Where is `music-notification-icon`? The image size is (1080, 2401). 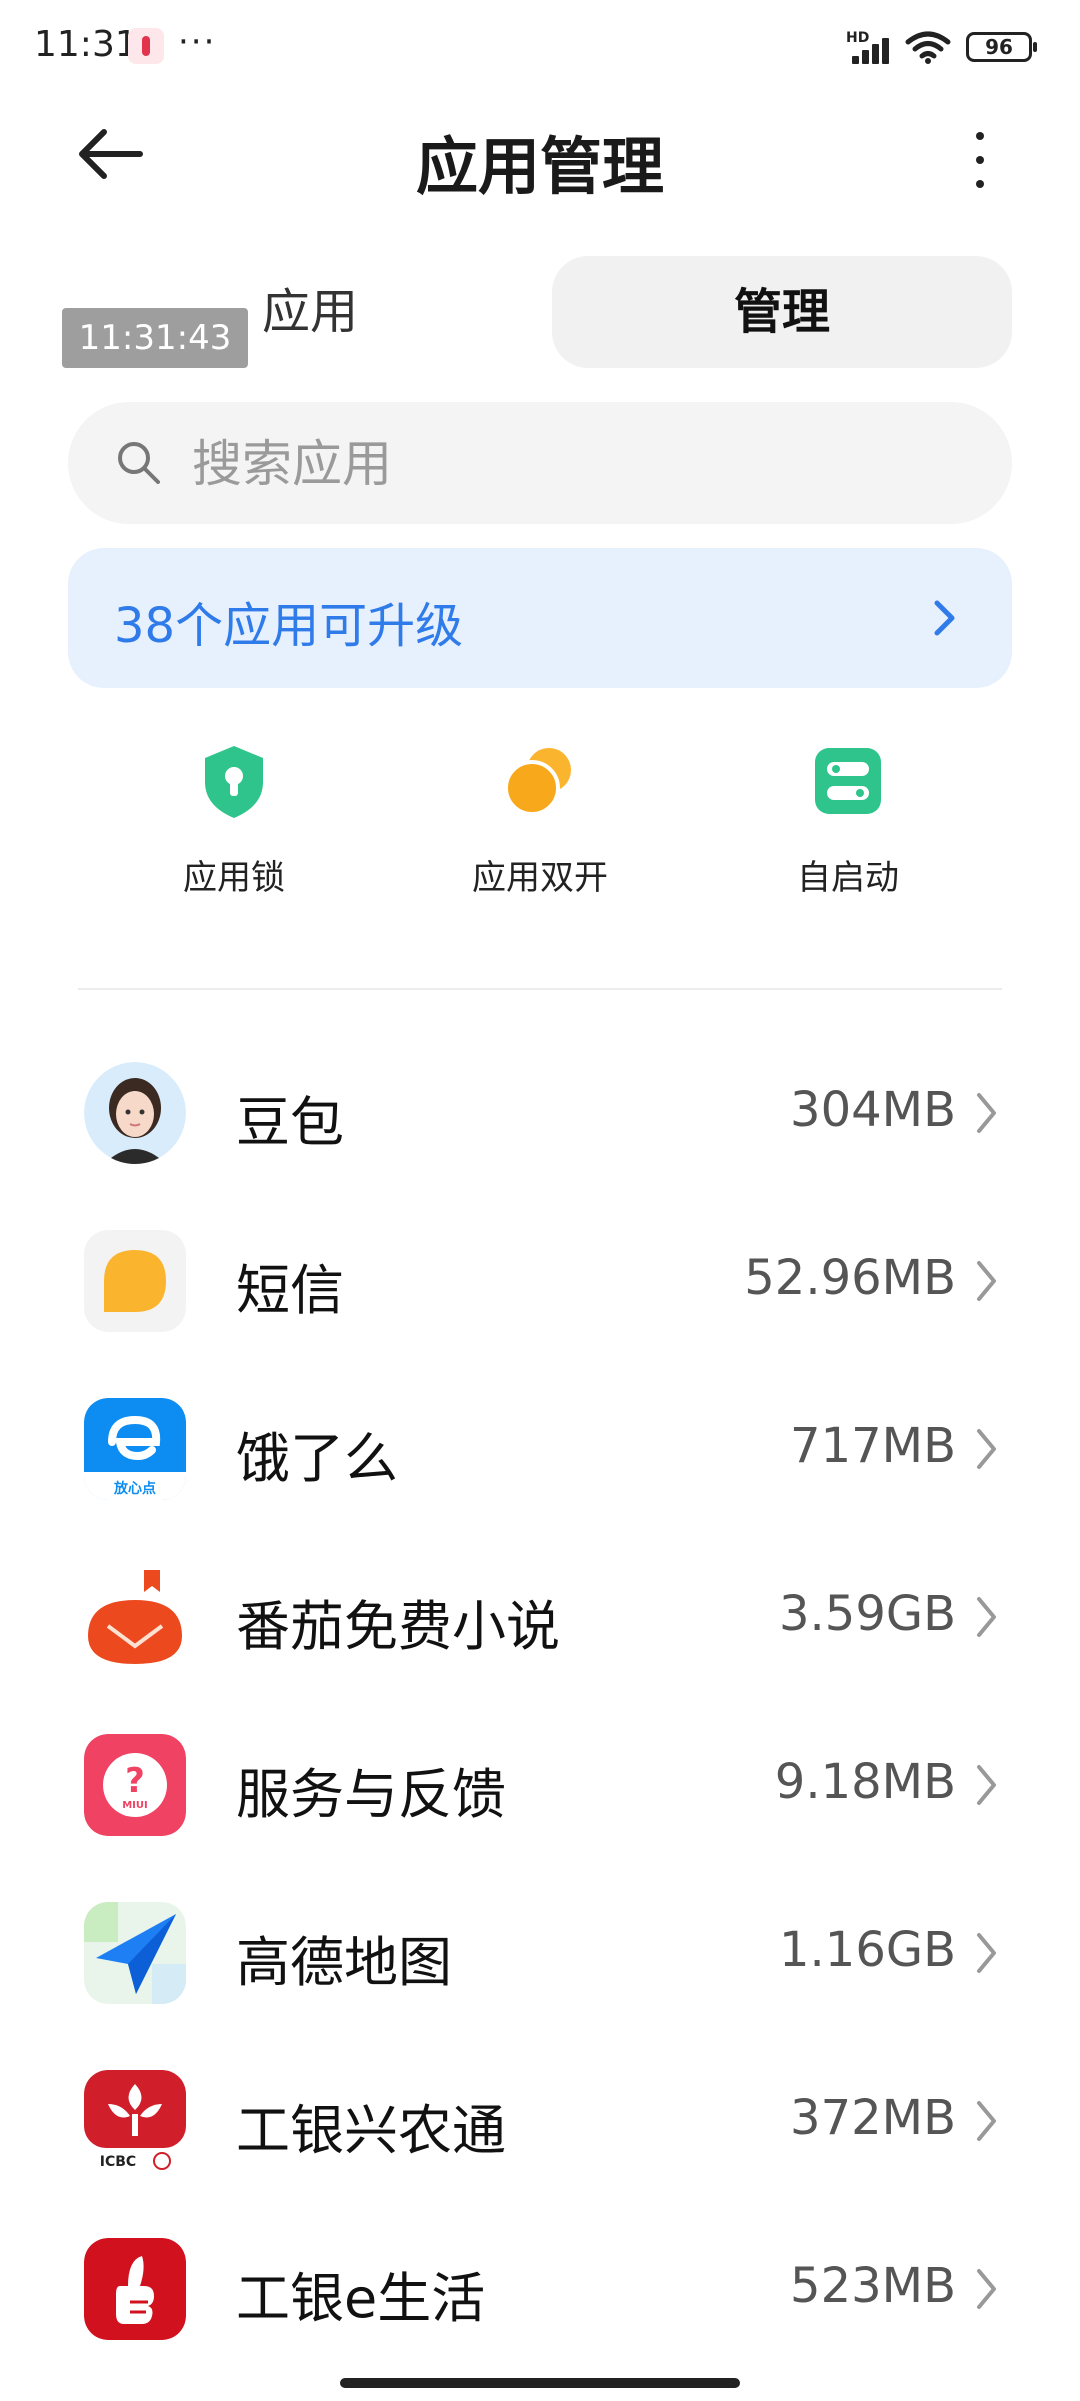 music-notification-icon is located at coordinates (146, 46).